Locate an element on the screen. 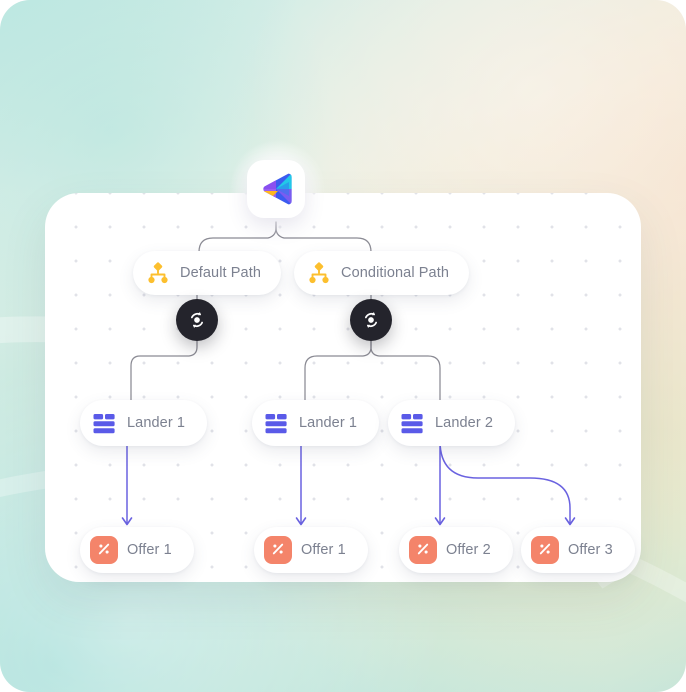 The height and width of the screenshot is (692, 686). node-conditional-path: Conditional Path is located at coordinates (382, 273).